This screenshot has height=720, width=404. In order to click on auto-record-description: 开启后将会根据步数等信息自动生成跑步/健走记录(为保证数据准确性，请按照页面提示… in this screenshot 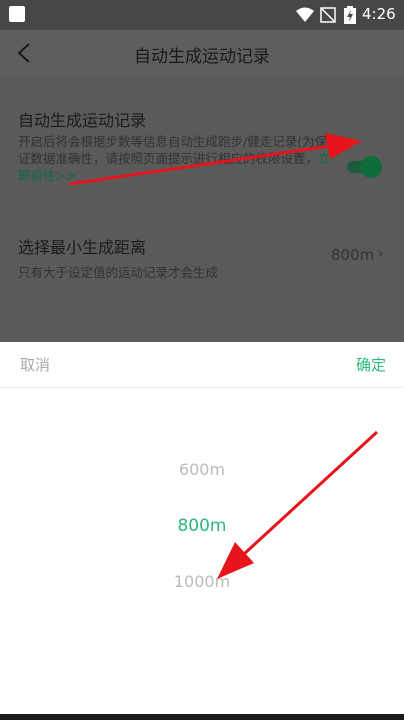, I will do `click(177, 158)`.